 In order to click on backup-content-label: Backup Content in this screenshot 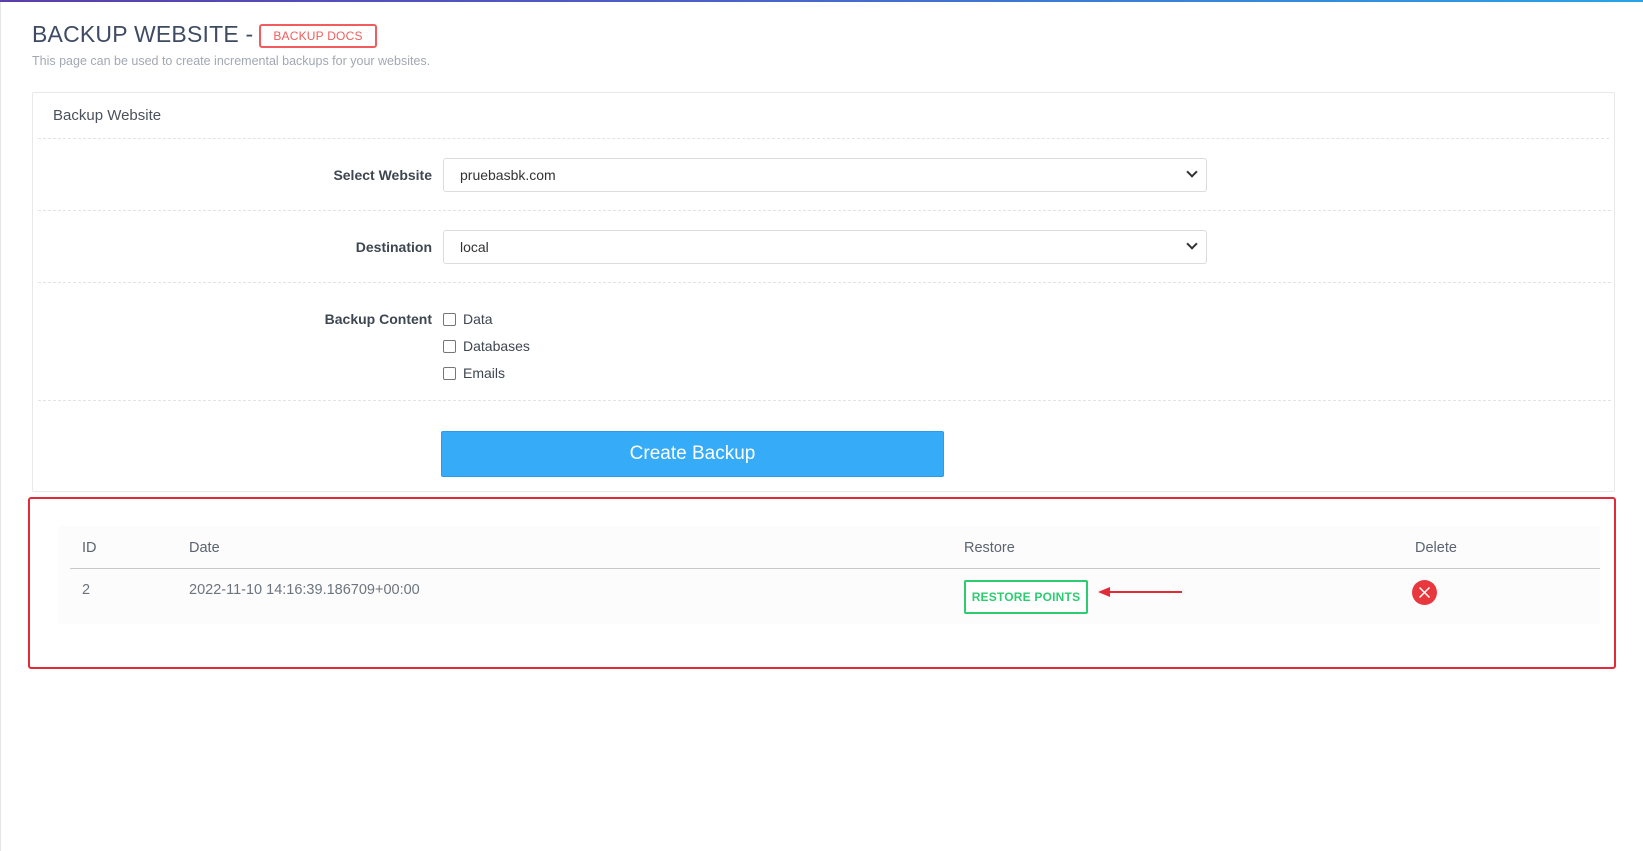, I will do `click(378, 319)`.